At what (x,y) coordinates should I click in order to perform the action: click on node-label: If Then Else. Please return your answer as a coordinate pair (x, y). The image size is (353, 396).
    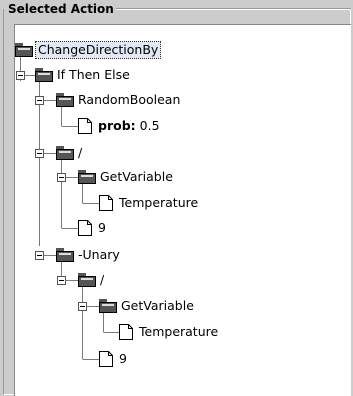
    Looking at the image, I should click on (93, 74).